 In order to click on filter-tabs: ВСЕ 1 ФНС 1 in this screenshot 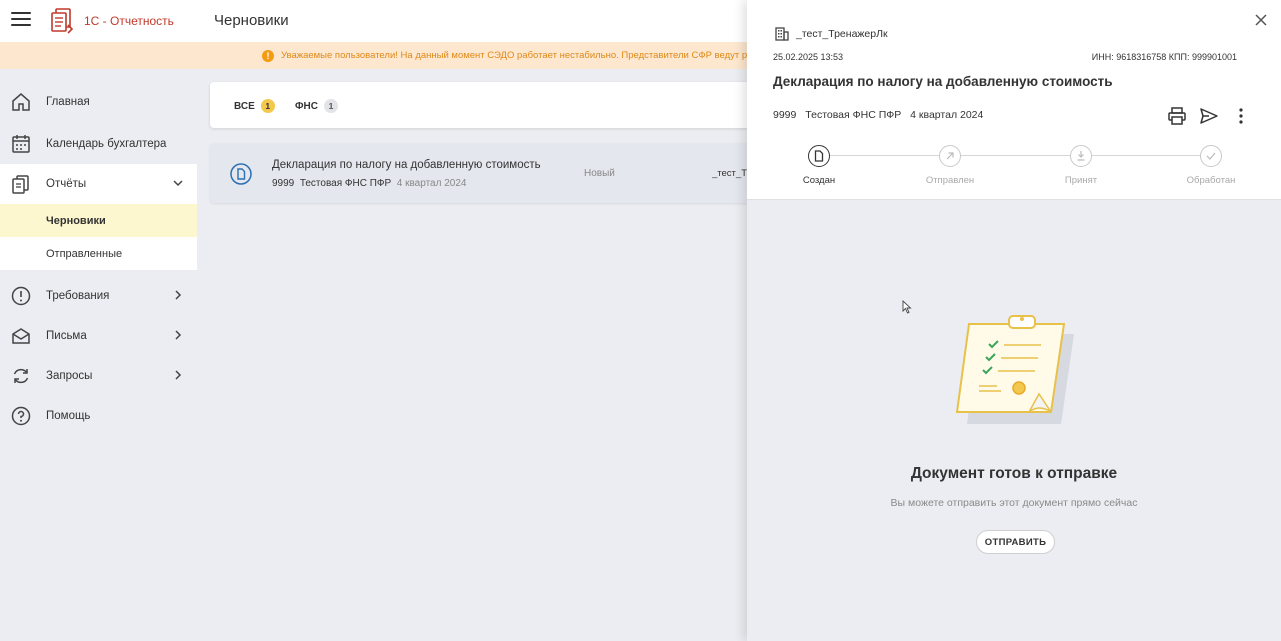, I will do `click(480, 105)`.